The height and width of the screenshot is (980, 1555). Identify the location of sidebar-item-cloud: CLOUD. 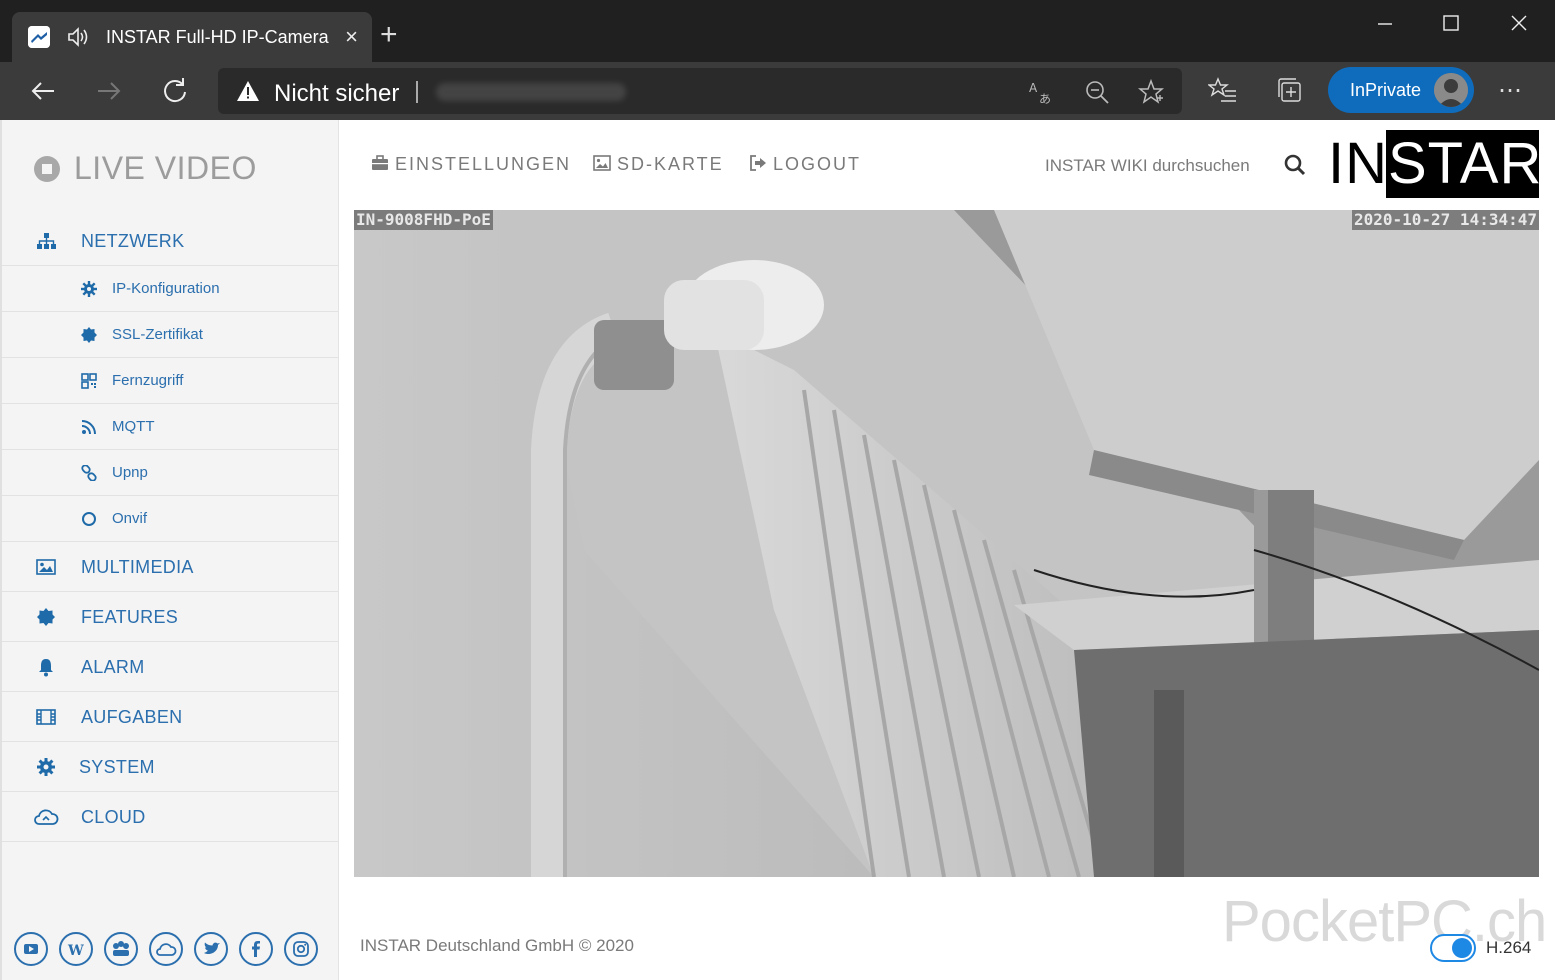
(170, 817).